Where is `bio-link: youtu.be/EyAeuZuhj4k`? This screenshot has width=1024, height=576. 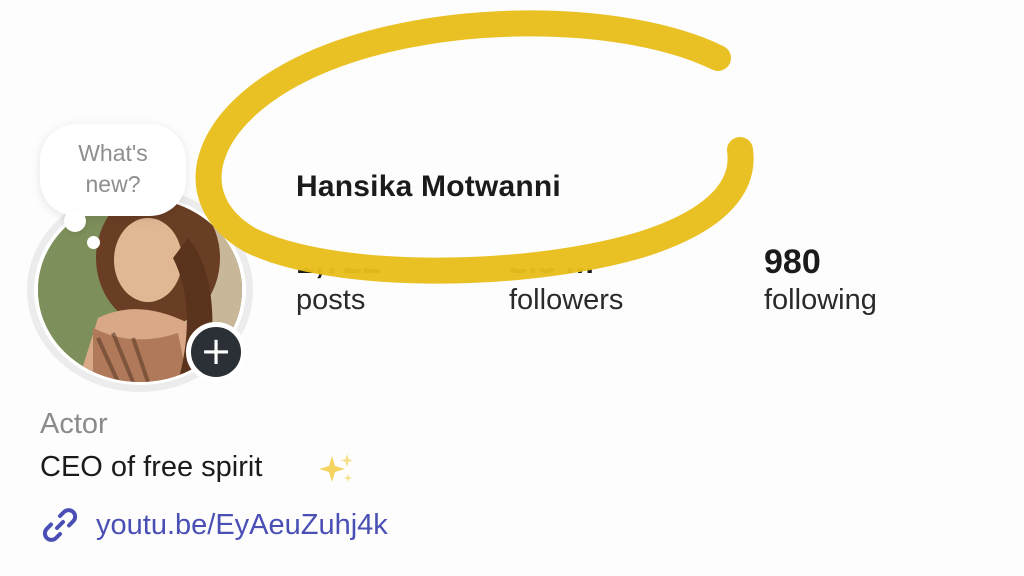
bio-link: youtu.be/EyAeuZuhj4k is located at coordinates (214, 525).